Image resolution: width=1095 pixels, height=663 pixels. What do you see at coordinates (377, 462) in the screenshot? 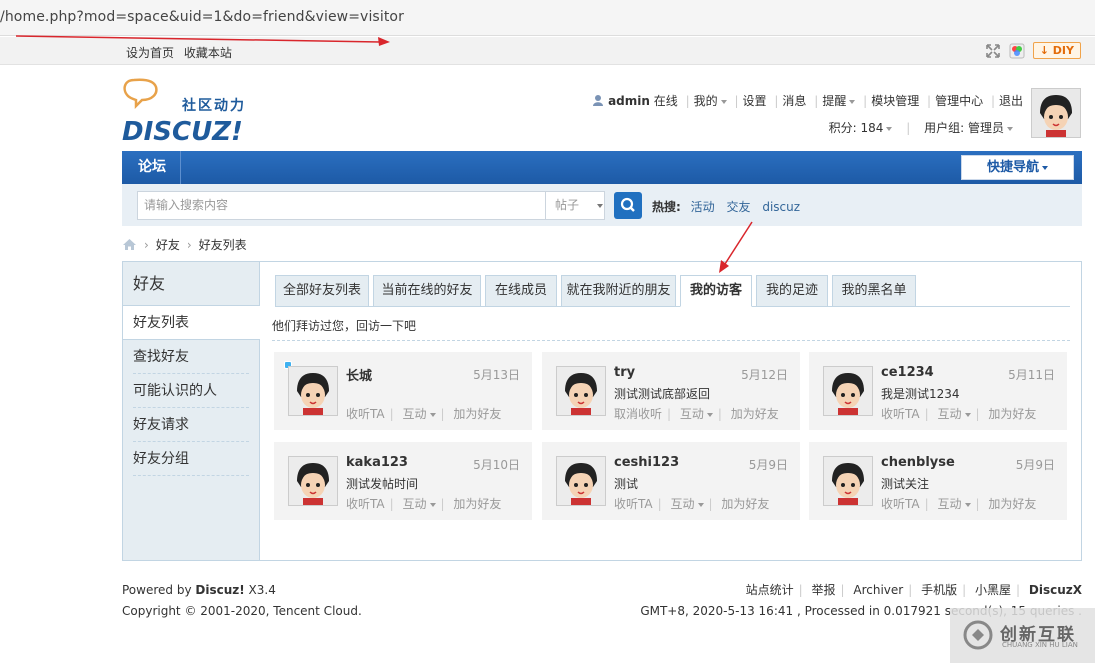
I see `visitor-name: kaka123` at bounding box center [377, 462].